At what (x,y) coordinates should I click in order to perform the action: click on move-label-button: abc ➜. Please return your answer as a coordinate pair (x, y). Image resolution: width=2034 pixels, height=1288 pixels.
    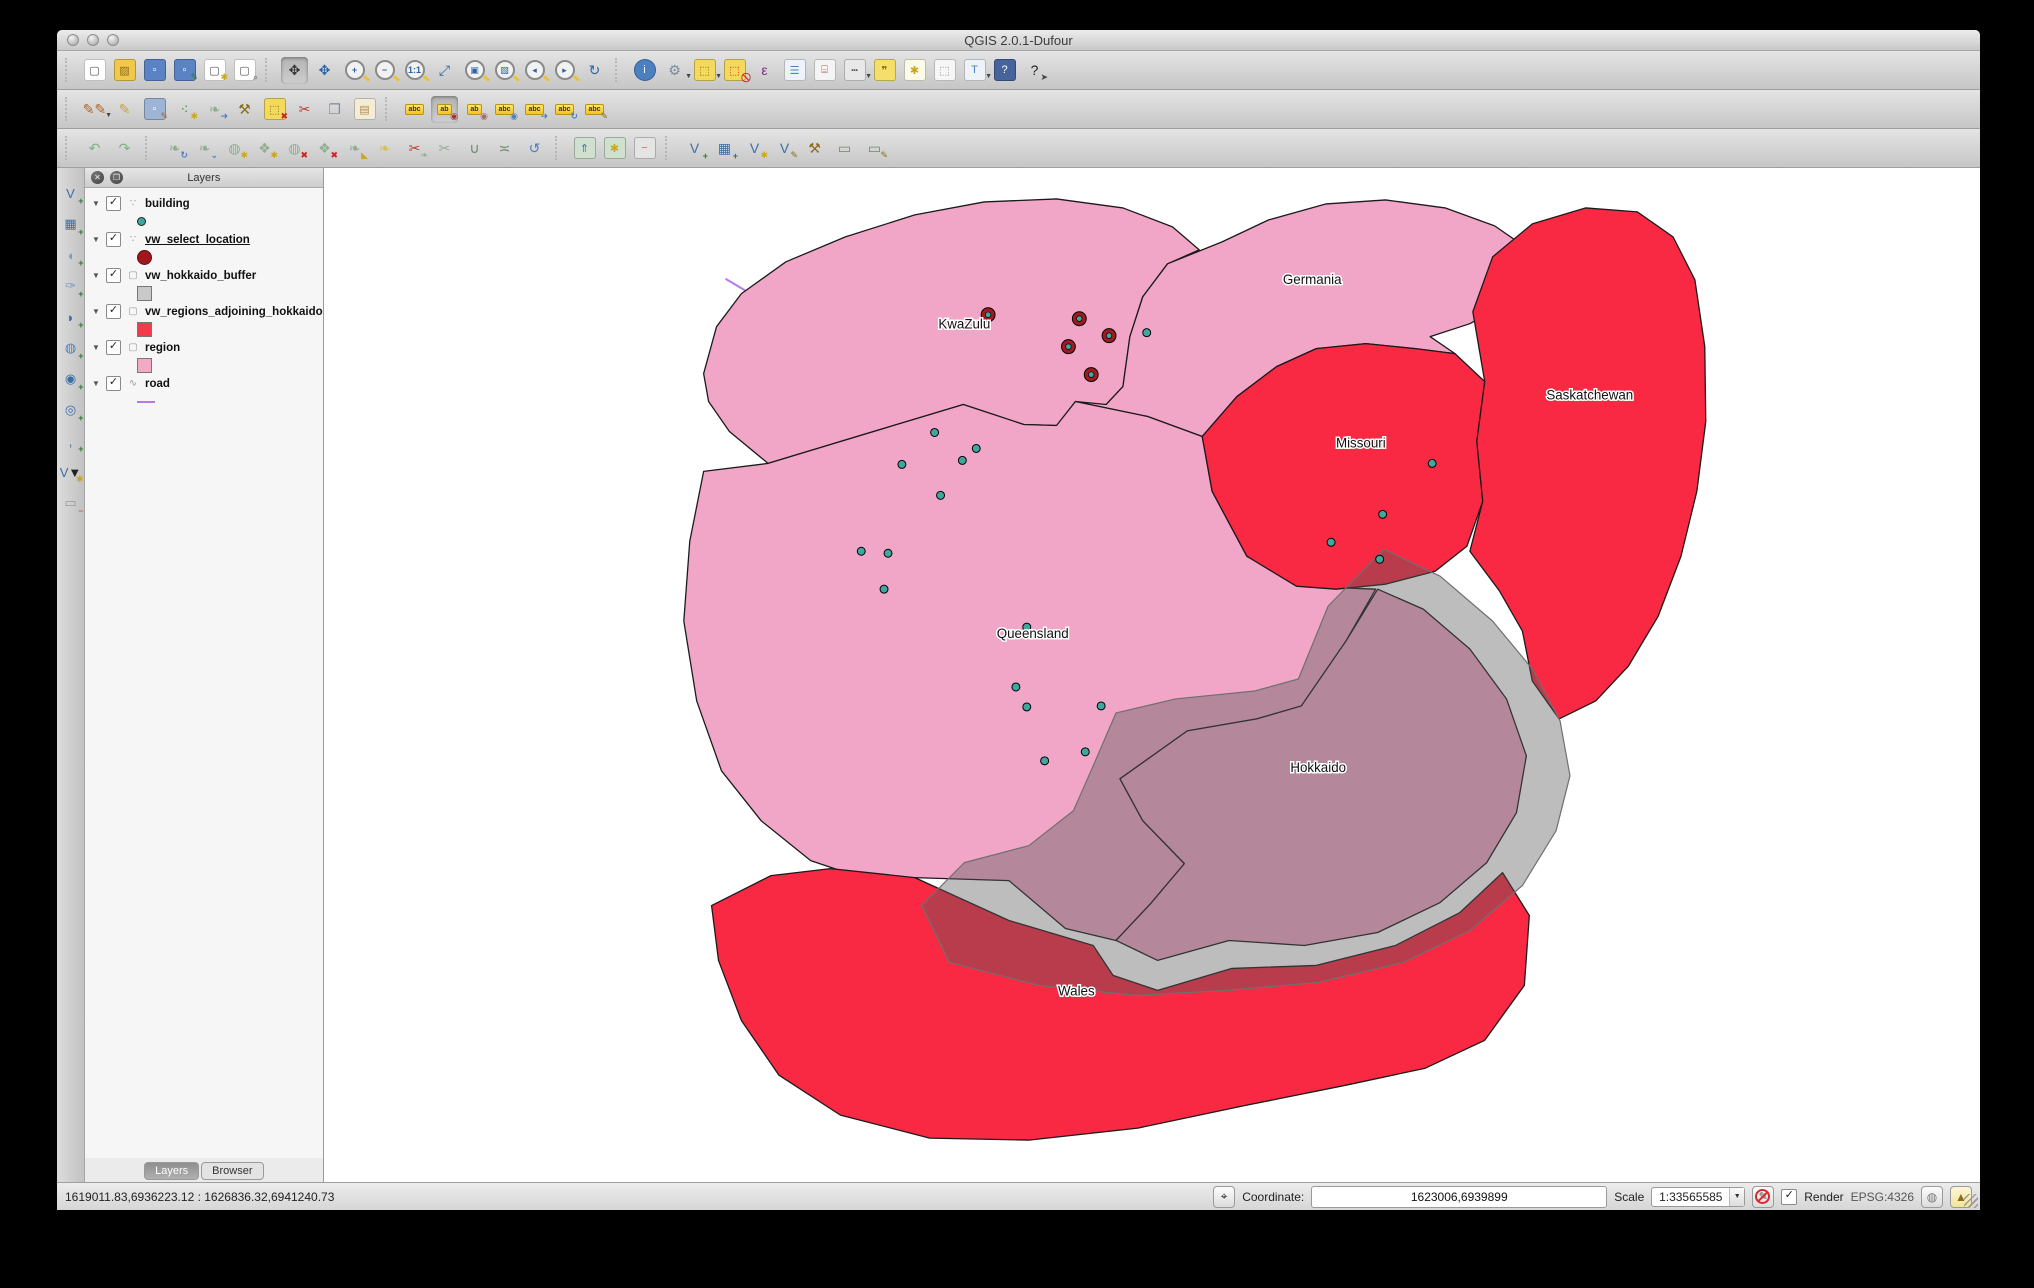
    Looking at the image, I should click on (534, 109).